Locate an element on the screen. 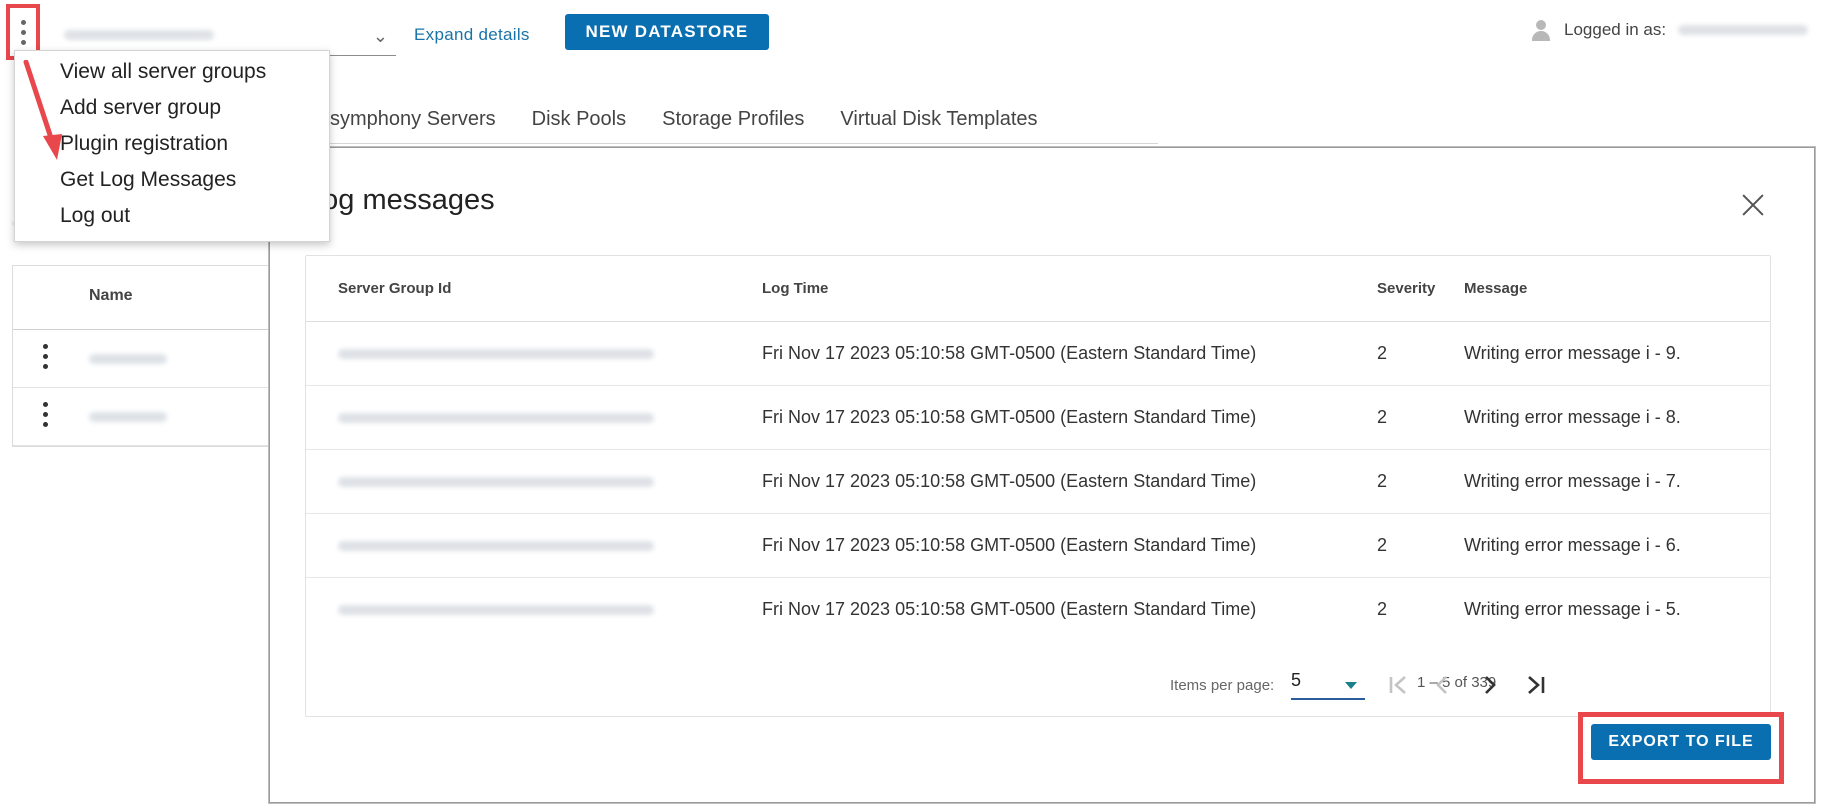 This screenshot has width=1826, height=808. chevron-right-icon is located at coordinates (1490, 685).